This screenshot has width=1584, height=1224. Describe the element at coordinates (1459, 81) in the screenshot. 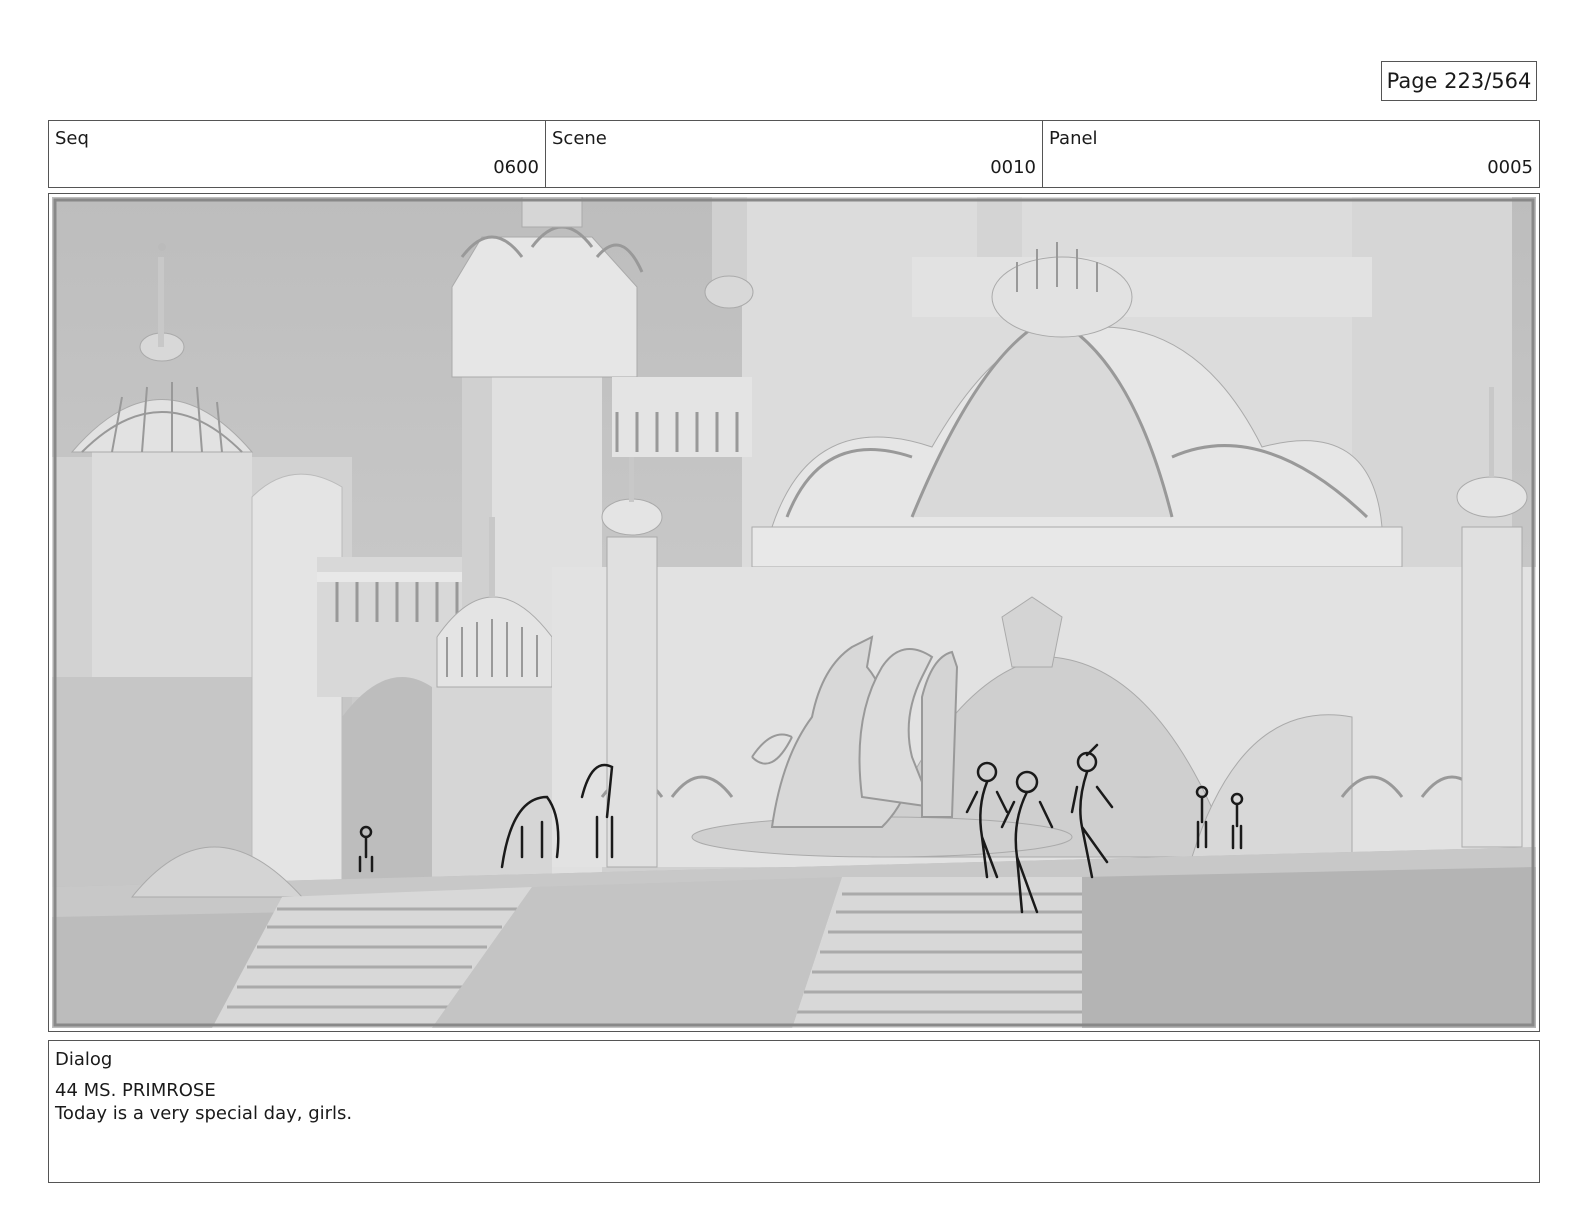

I see `page-number: Page 223/564` at that location.